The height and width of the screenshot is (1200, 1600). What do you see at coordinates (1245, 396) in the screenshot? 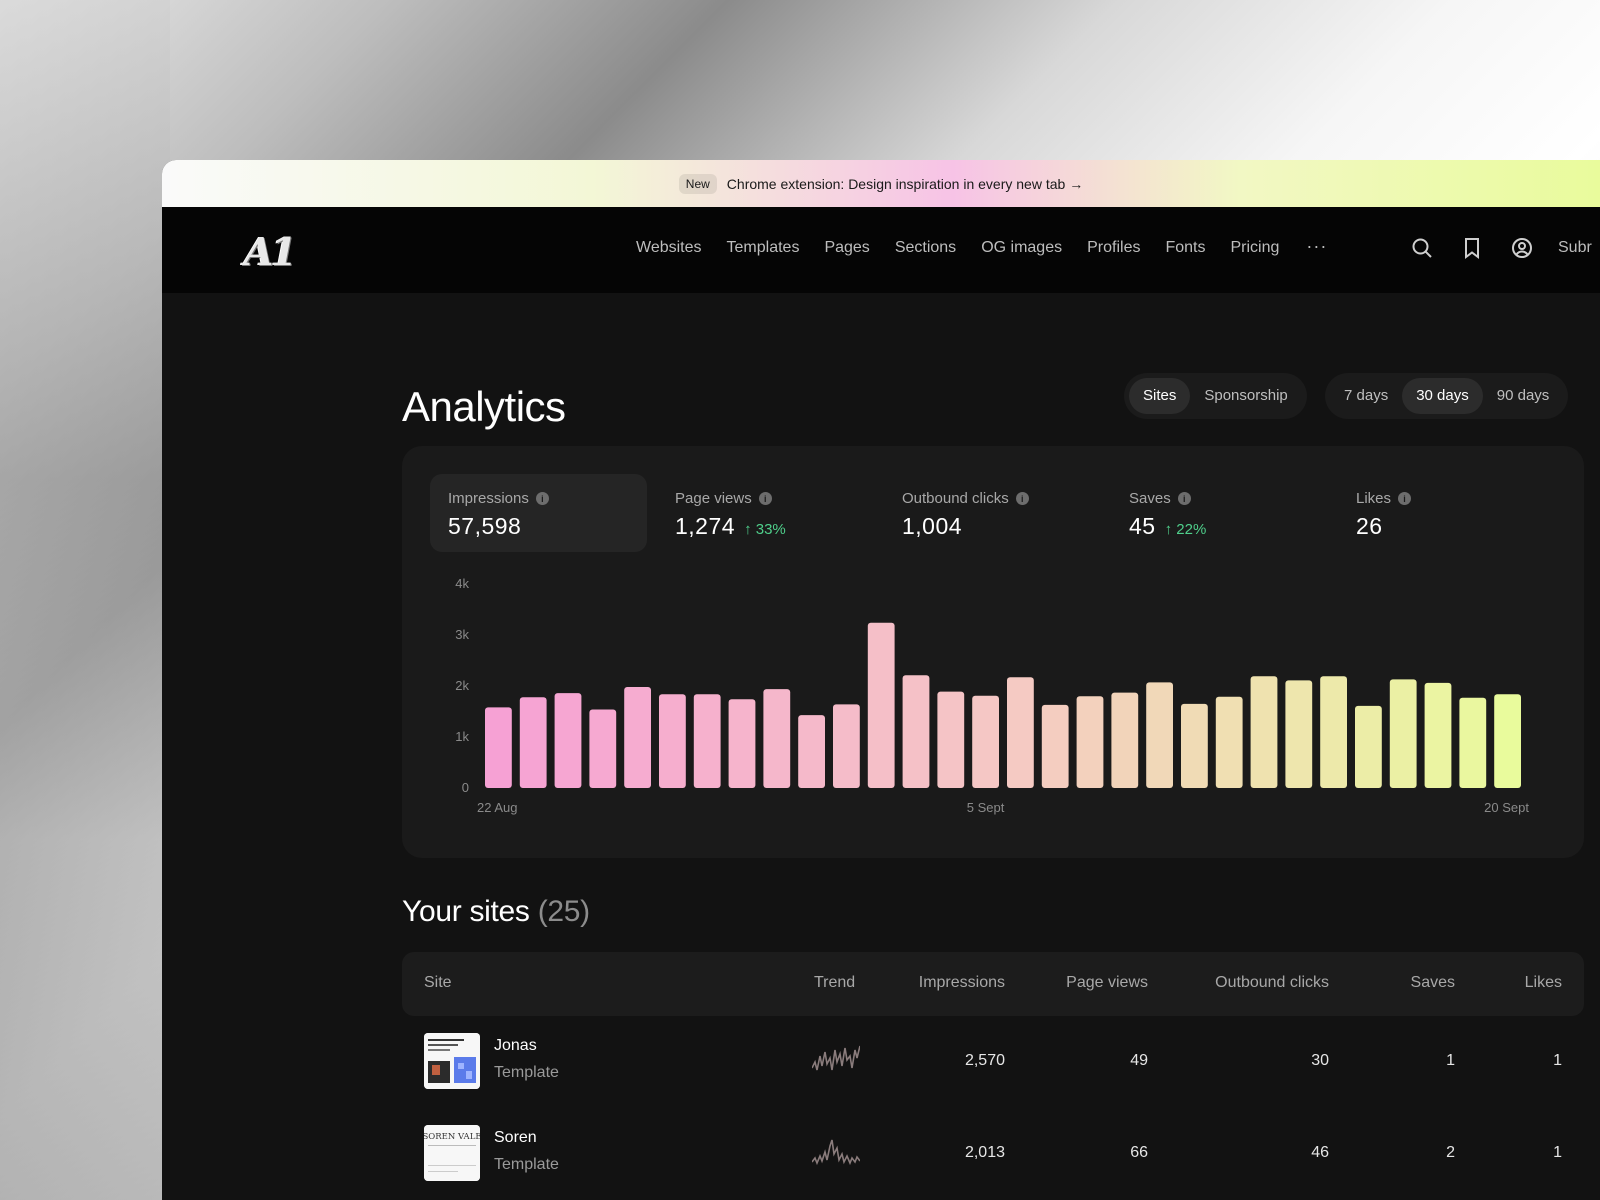
I see `scope-sponsorship-button: Sponsorship` at bounding box center [1245, 396].